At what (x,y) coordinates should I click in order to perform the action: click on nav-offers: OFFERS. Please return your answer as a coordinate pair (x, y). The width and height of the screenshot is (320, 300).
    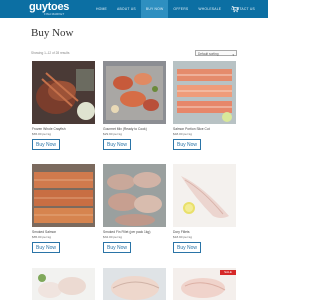
    Looking at the image, I should click on (180, 9).